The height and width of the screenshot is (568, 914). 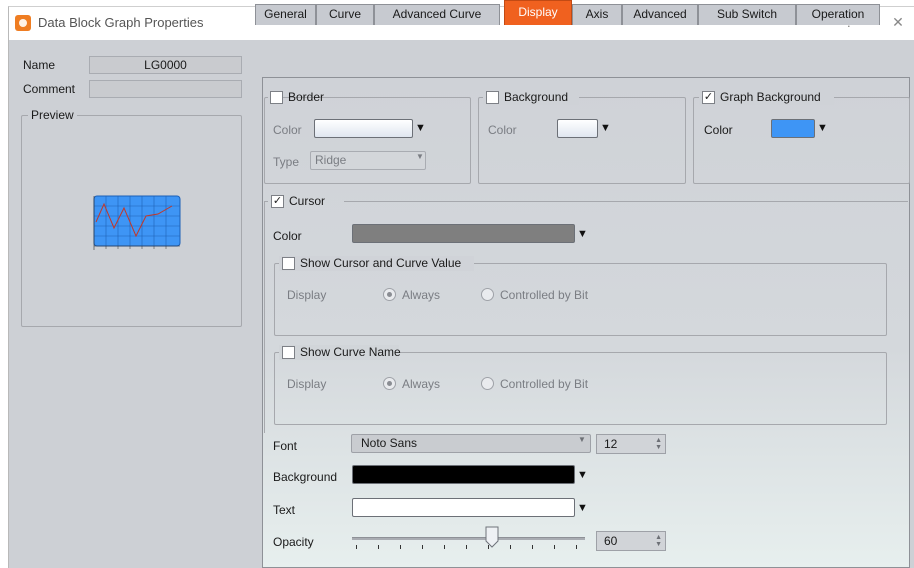 What do you see at coordinates (463, 474) in the screenshot?
I see `text-background-color-picker` at bounding box center [463, 474].